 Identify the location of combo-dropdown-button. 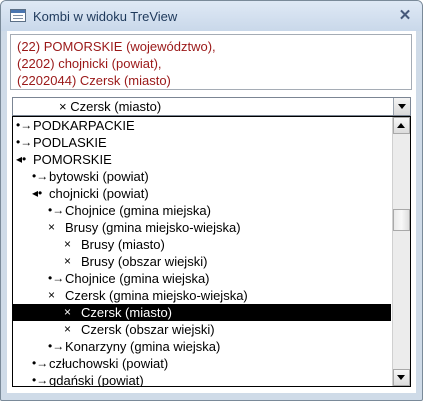
(401, 106).